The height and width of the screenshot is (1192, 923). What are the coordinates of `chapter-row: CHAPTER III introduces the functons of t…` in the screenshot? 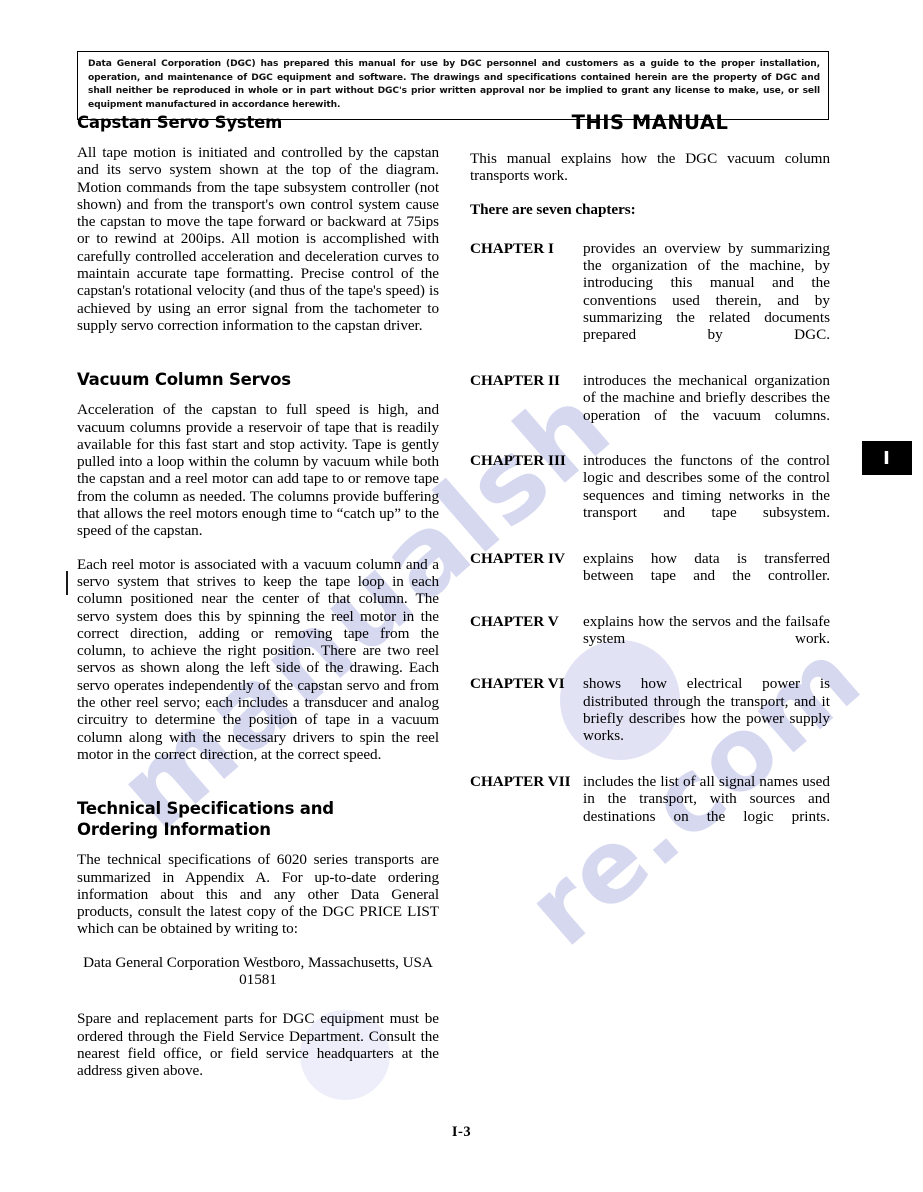 It's located at (650, 495).